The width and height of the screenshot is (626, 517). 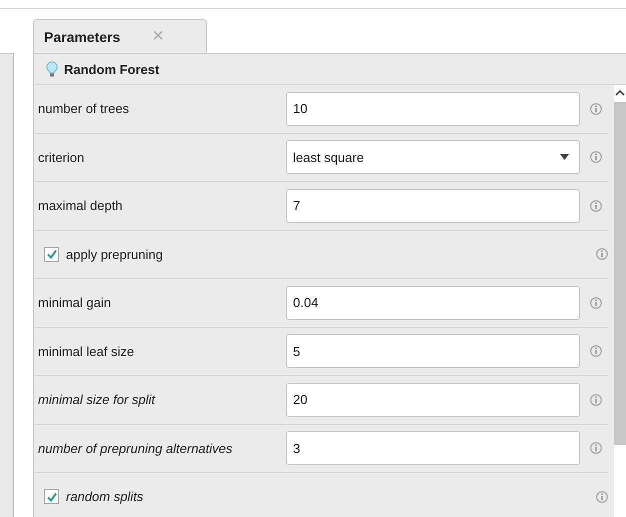 What do you see at coordinates (433, 448) in the screenshot?
I see `input-field: 3` at bounding box center [433, 448].